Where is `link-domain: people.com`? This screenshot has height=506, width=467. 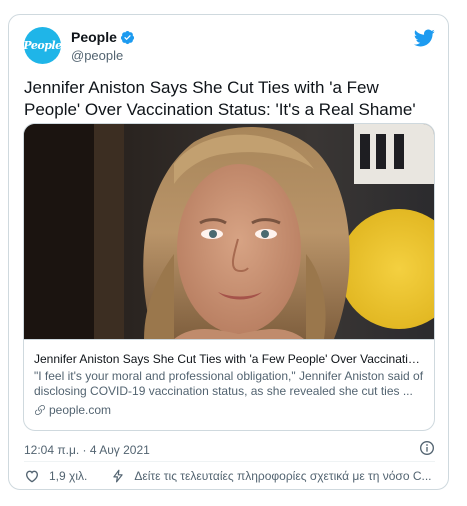
link-domain: people.com is located at coordinates (80, 410).